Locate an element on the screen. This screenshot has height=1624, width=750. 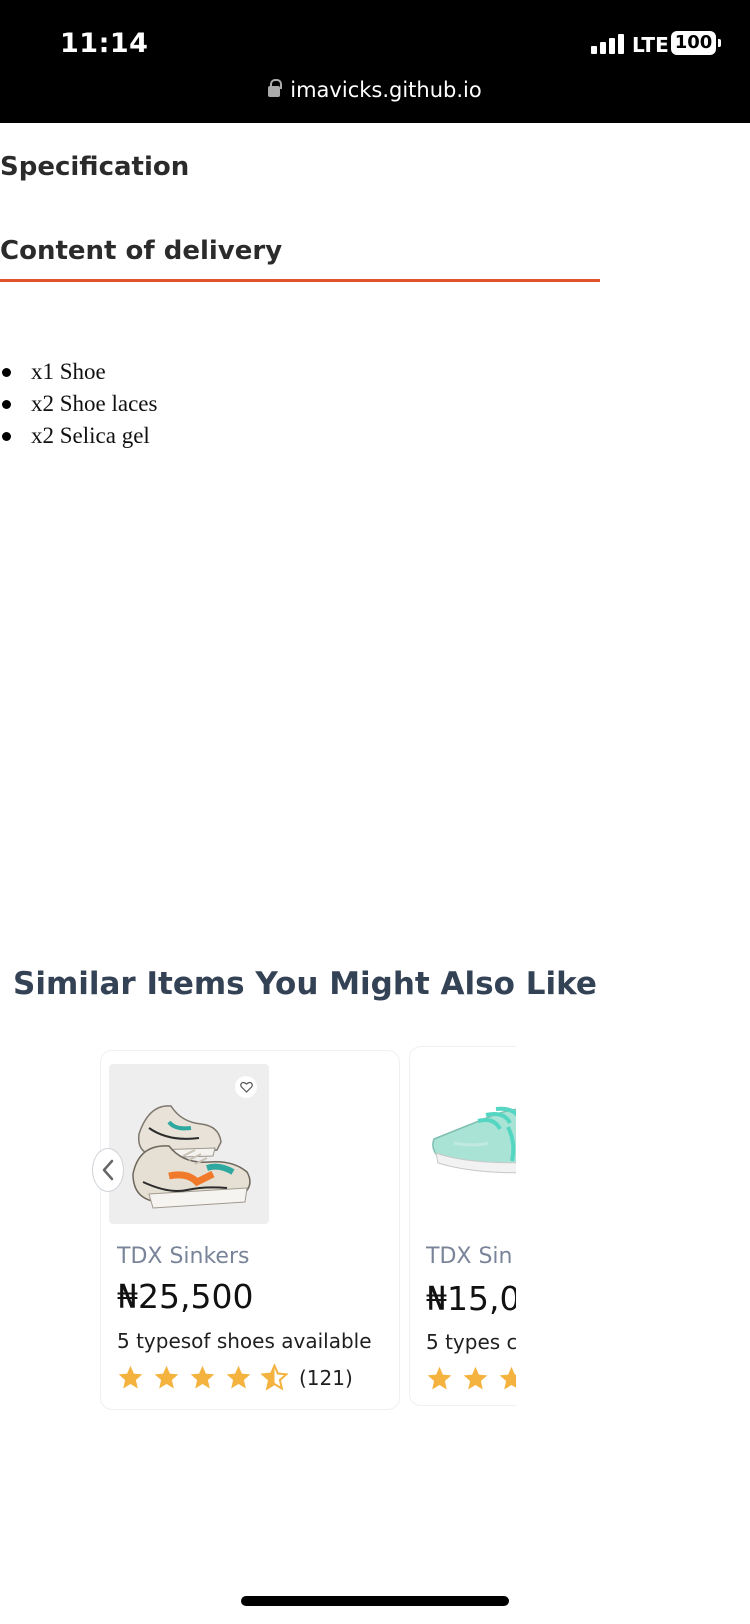
battery-icon: 100 is located at coordinates (693, 43).